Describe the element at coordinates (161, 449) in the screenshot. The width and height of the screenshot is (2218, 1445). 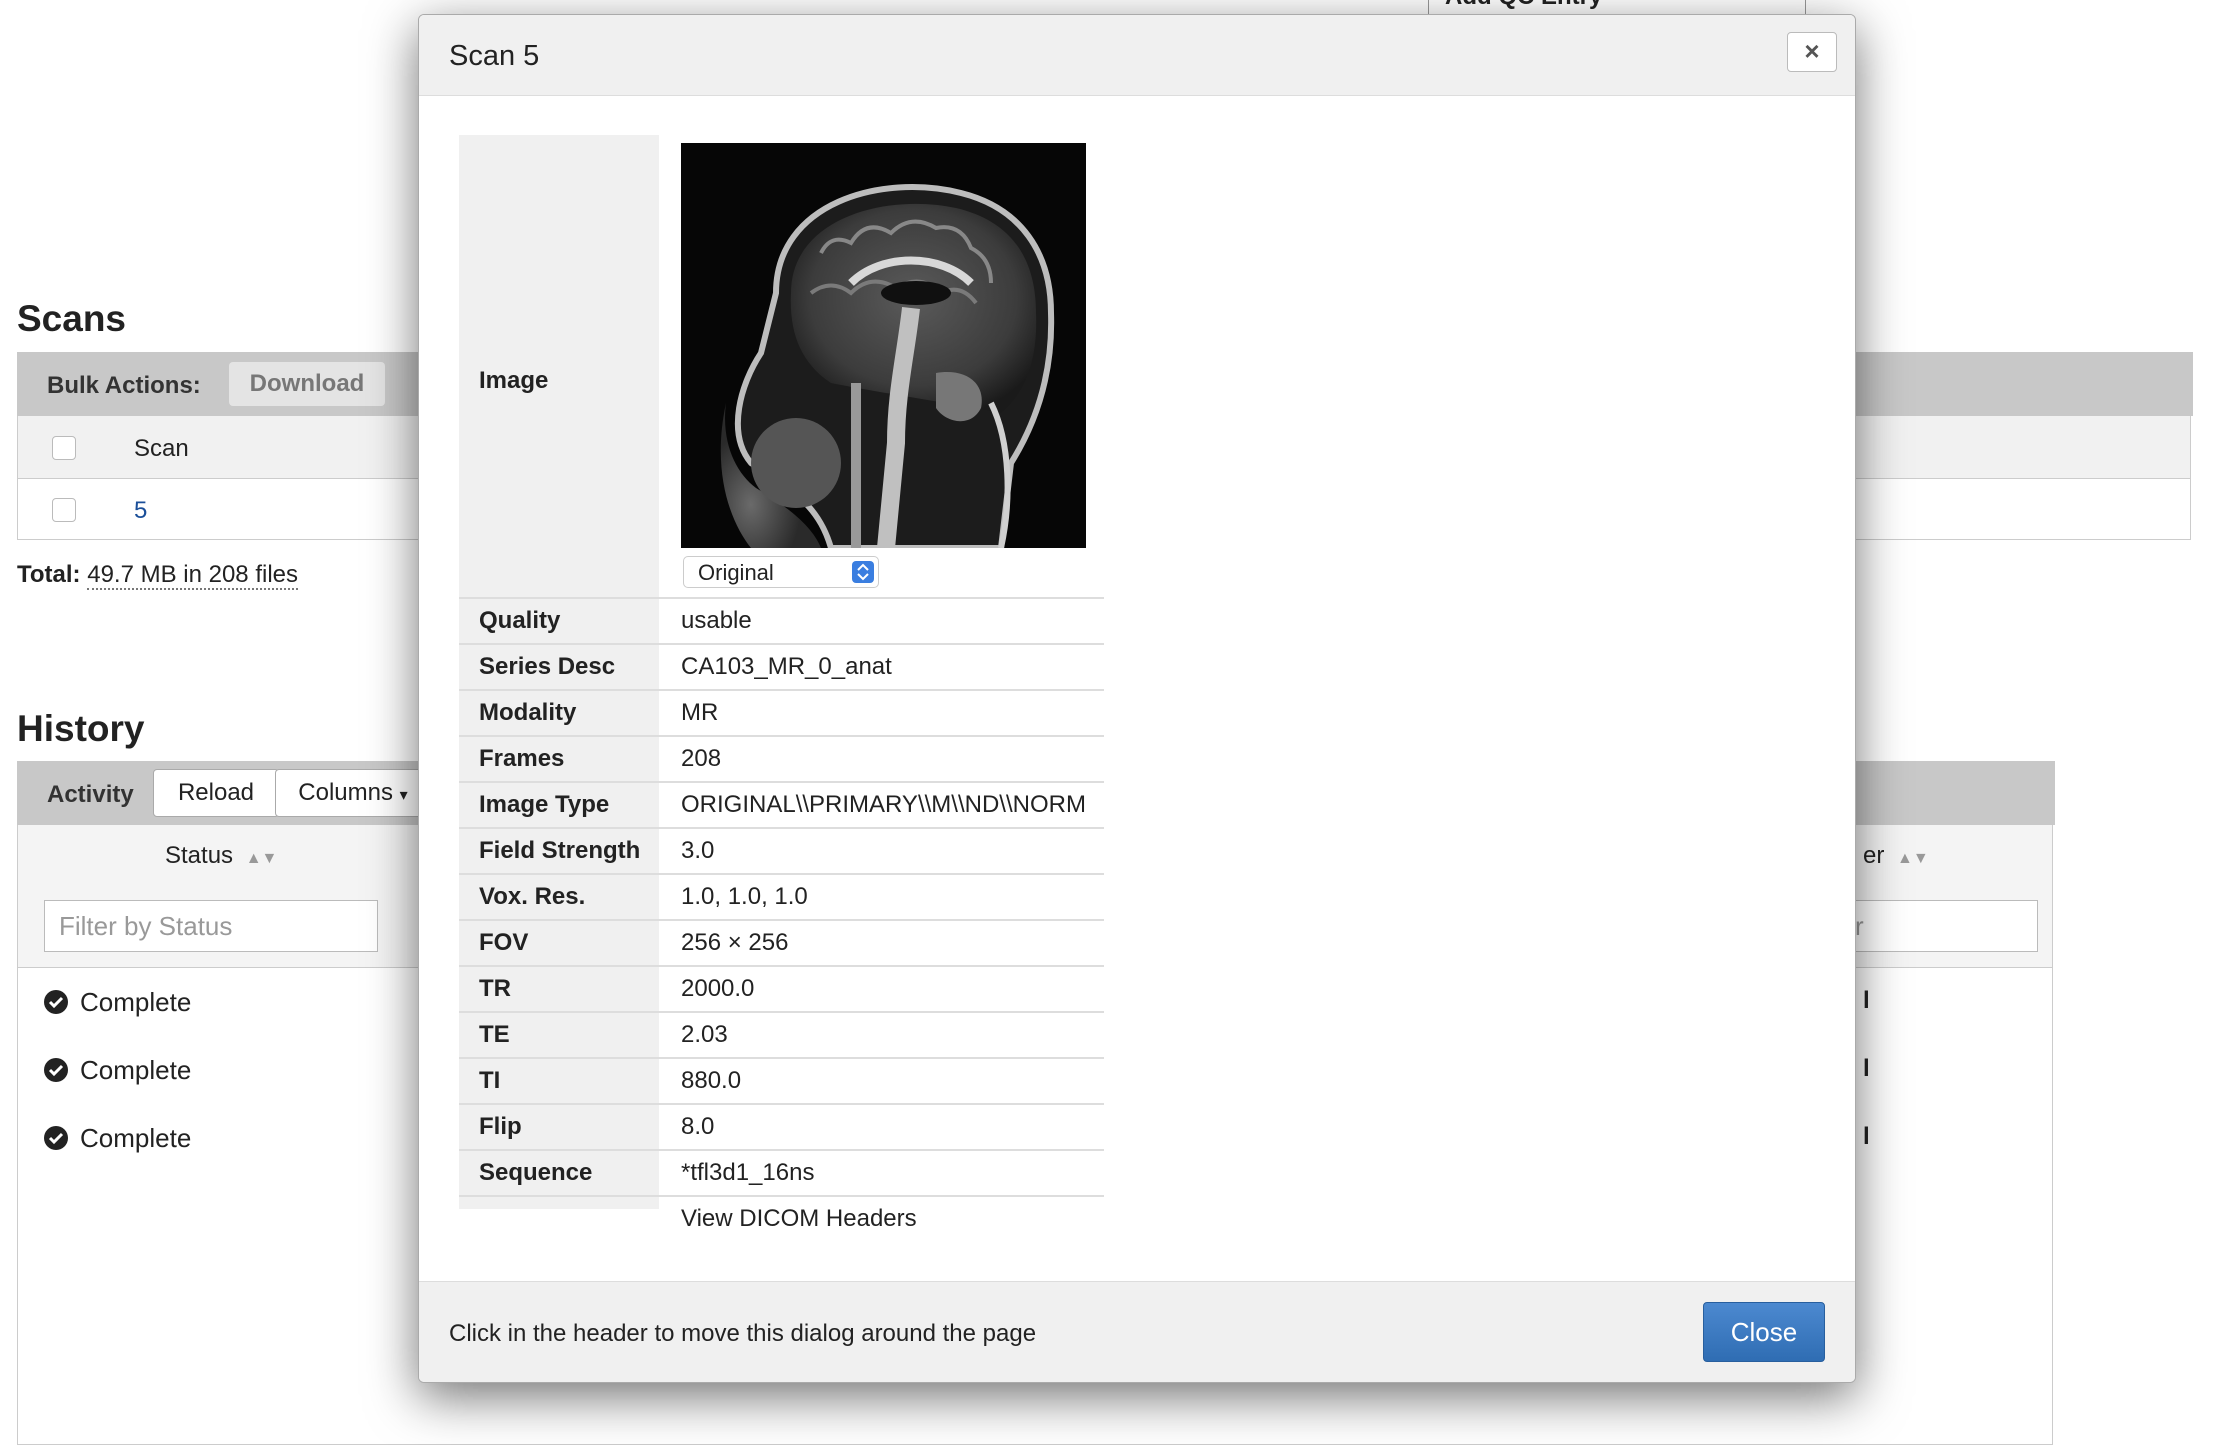
I see `column-header-scan: Scan` at that location.